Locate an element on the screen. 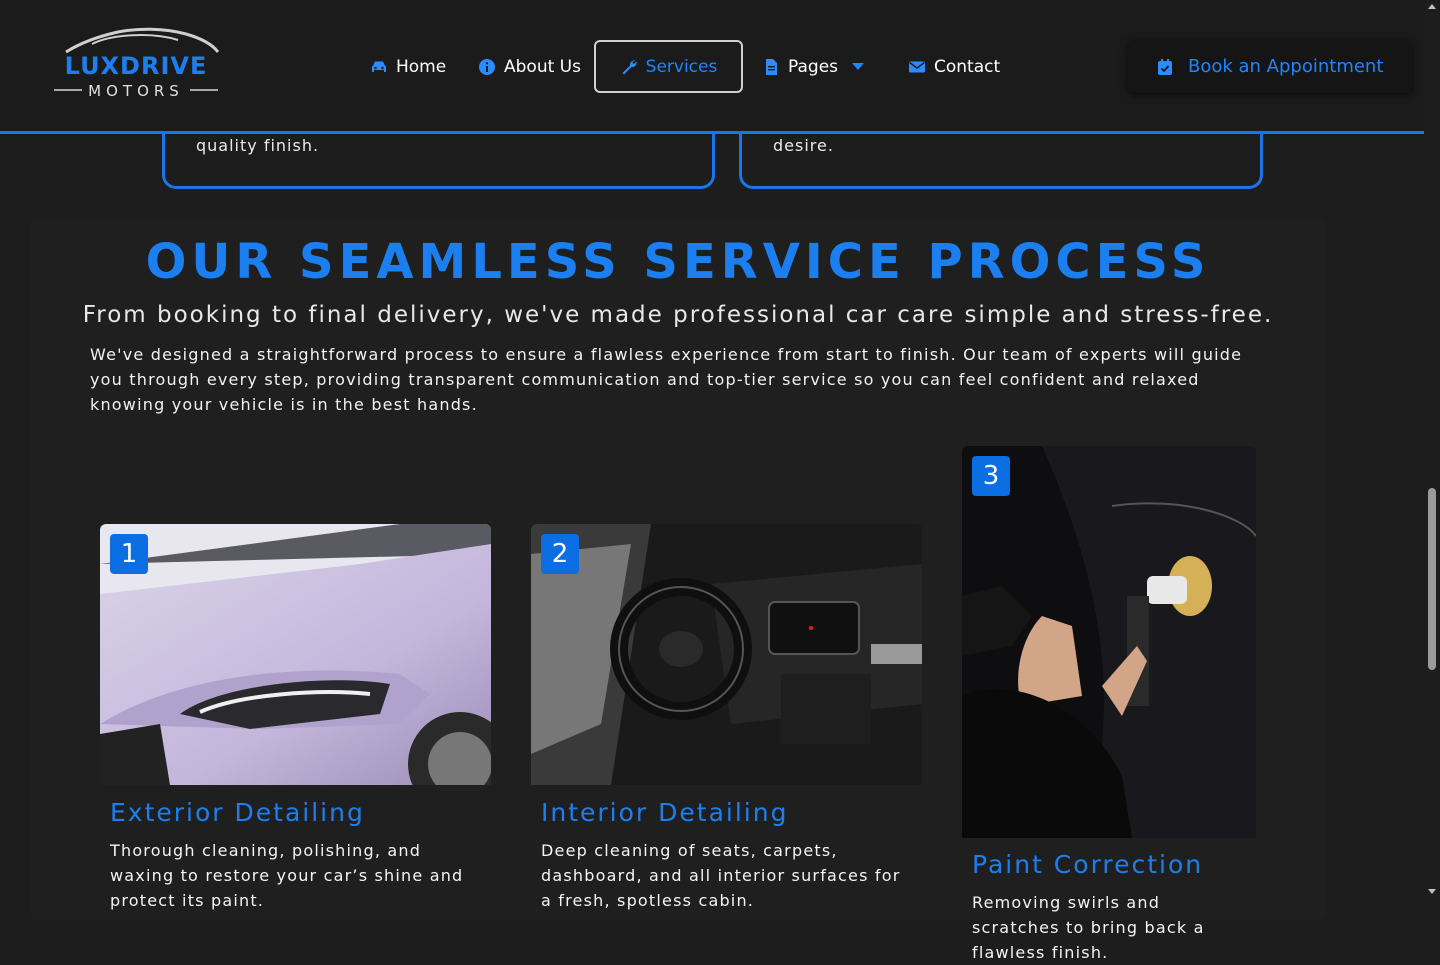  nav-about-label: About Us is located at coordinates (542, 66).